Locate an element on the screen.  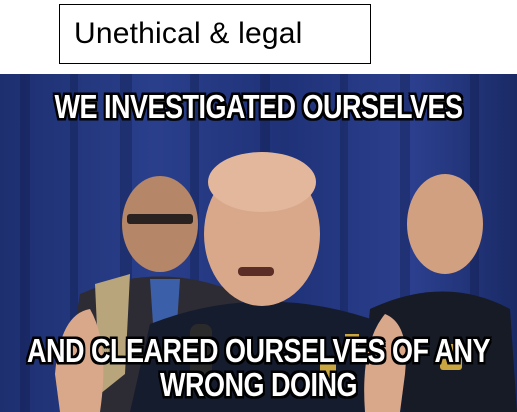
label-box: Unethical & legal is located at coordinates (215, 34).